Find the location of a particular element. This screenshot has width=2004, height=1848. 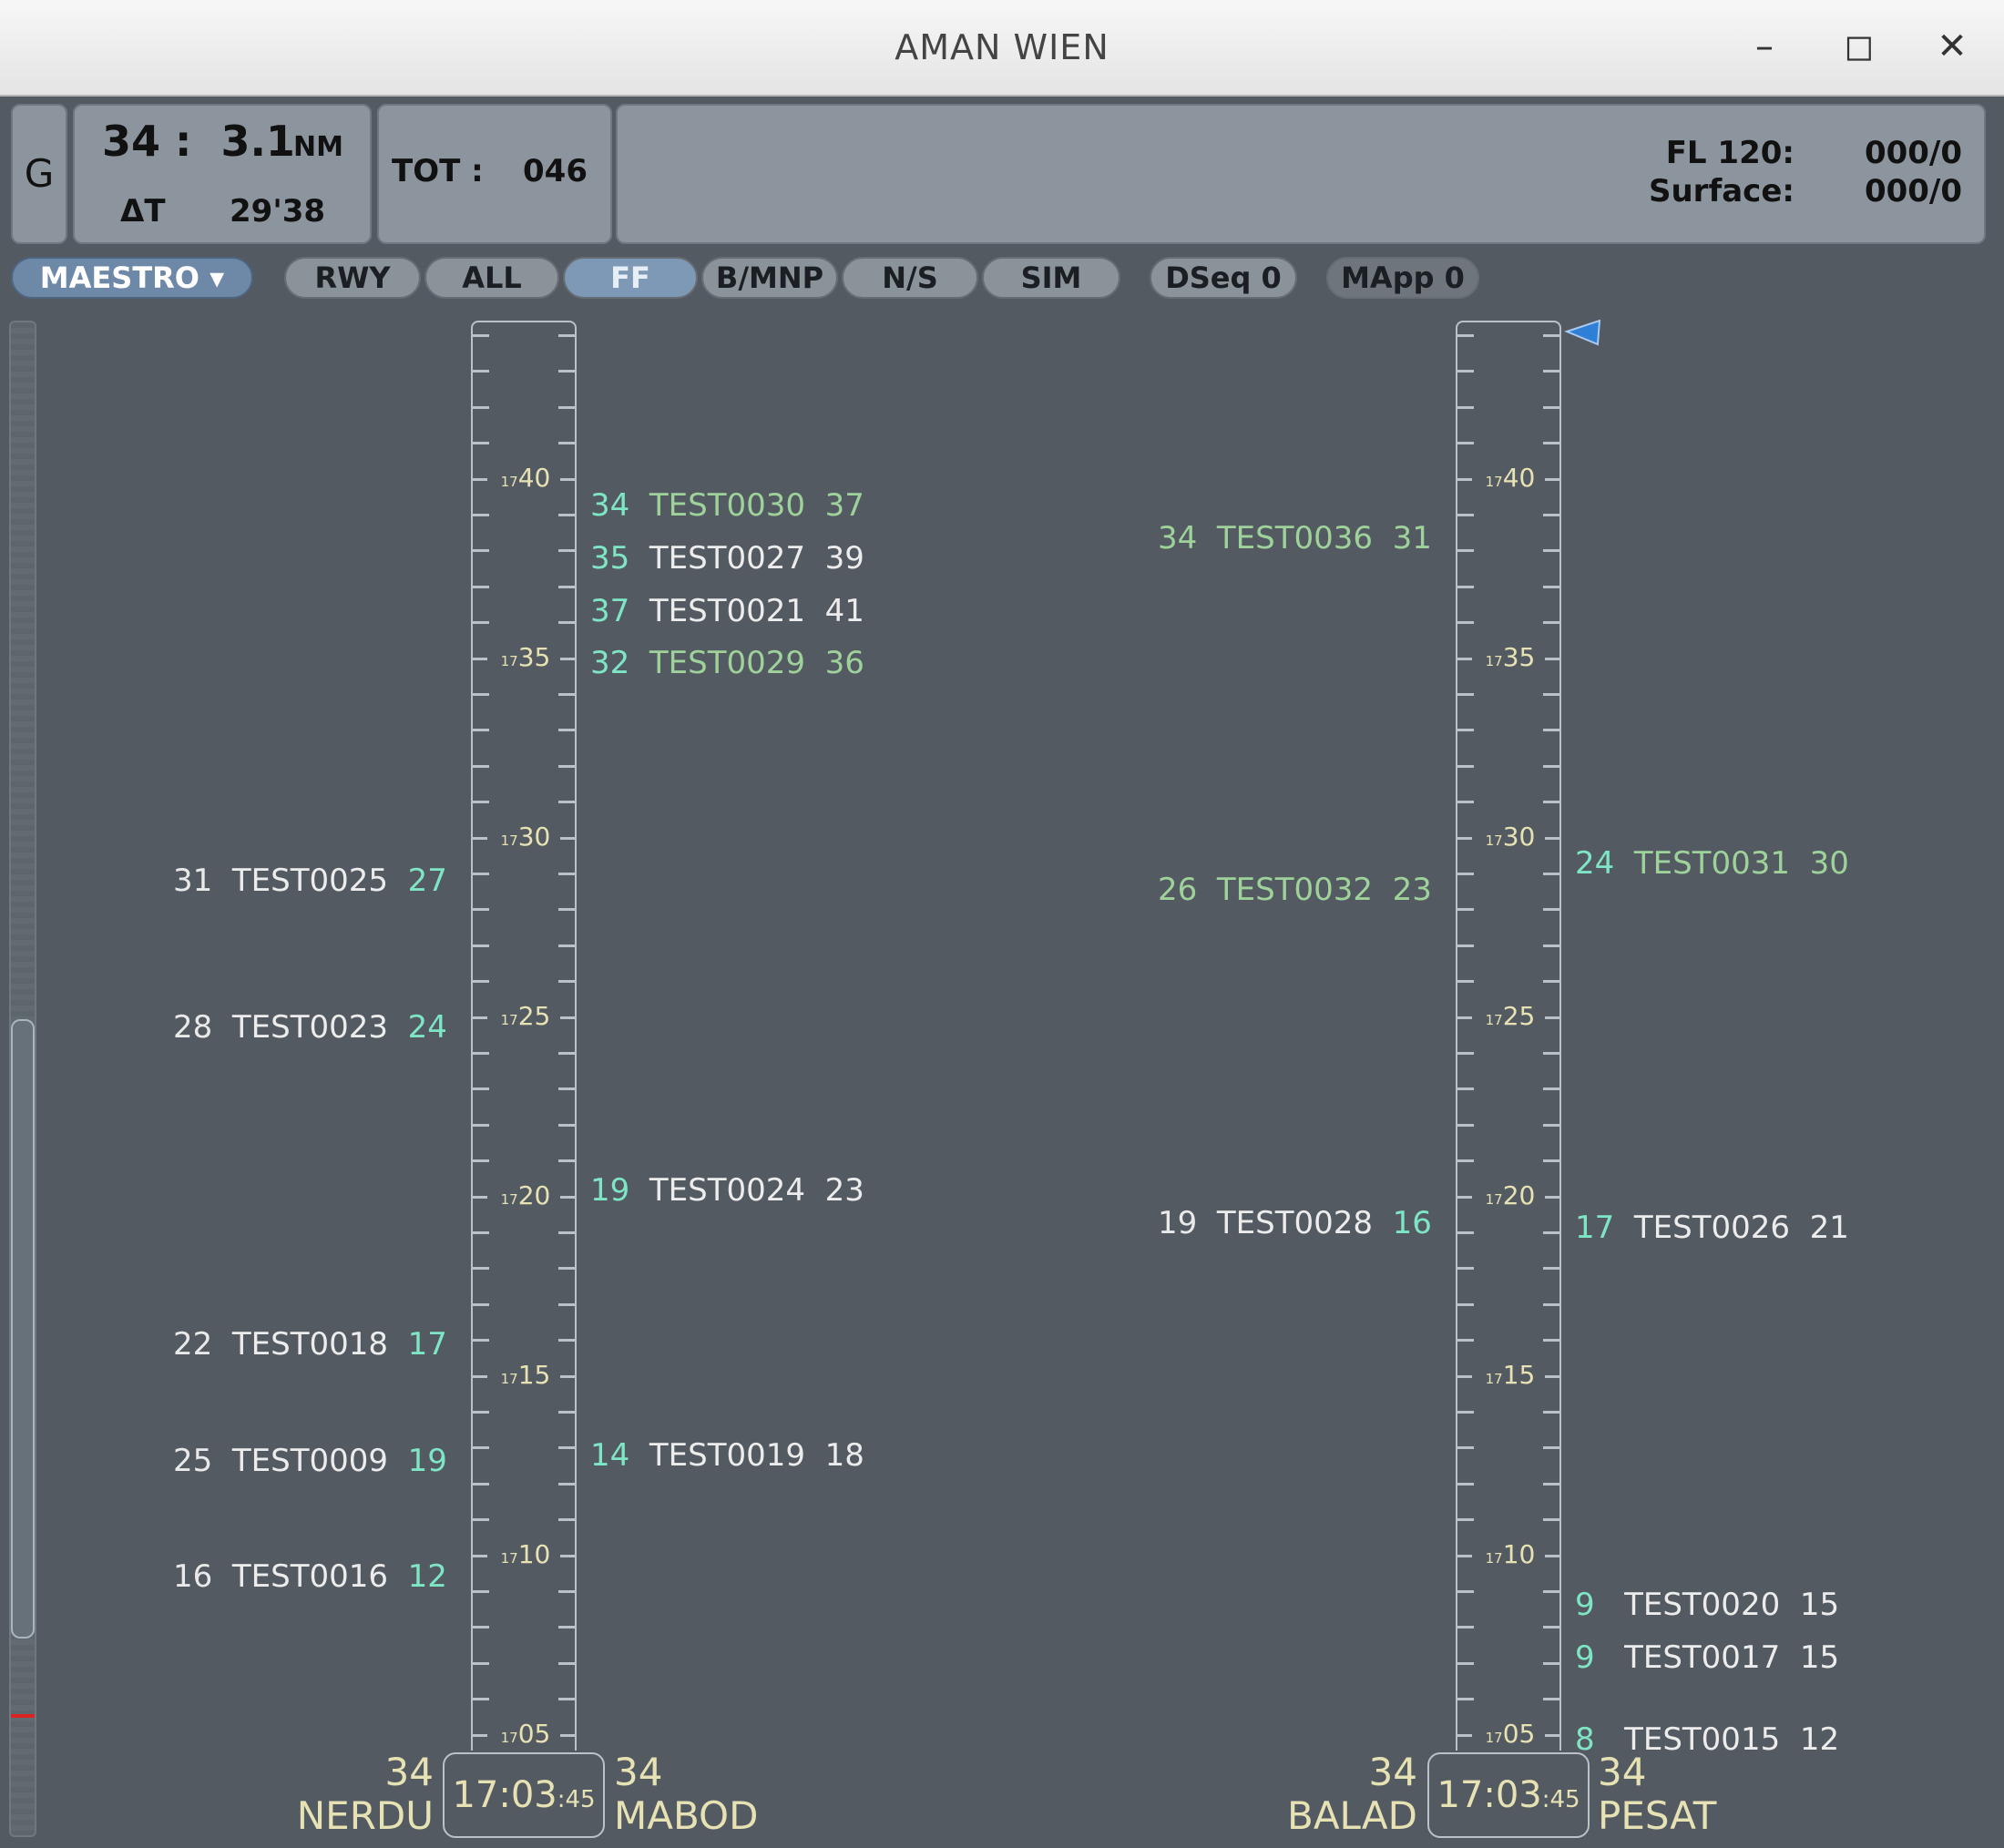

minimize-icon: – is located at coordinates (1764, 46).